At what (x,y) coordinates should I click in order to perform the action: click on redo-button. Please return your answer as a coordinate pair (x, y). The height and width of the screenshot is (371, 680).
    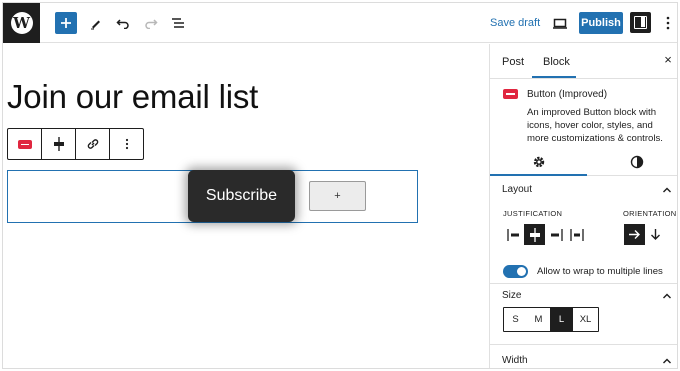
    Looking at the image, I should click on (151, 23).